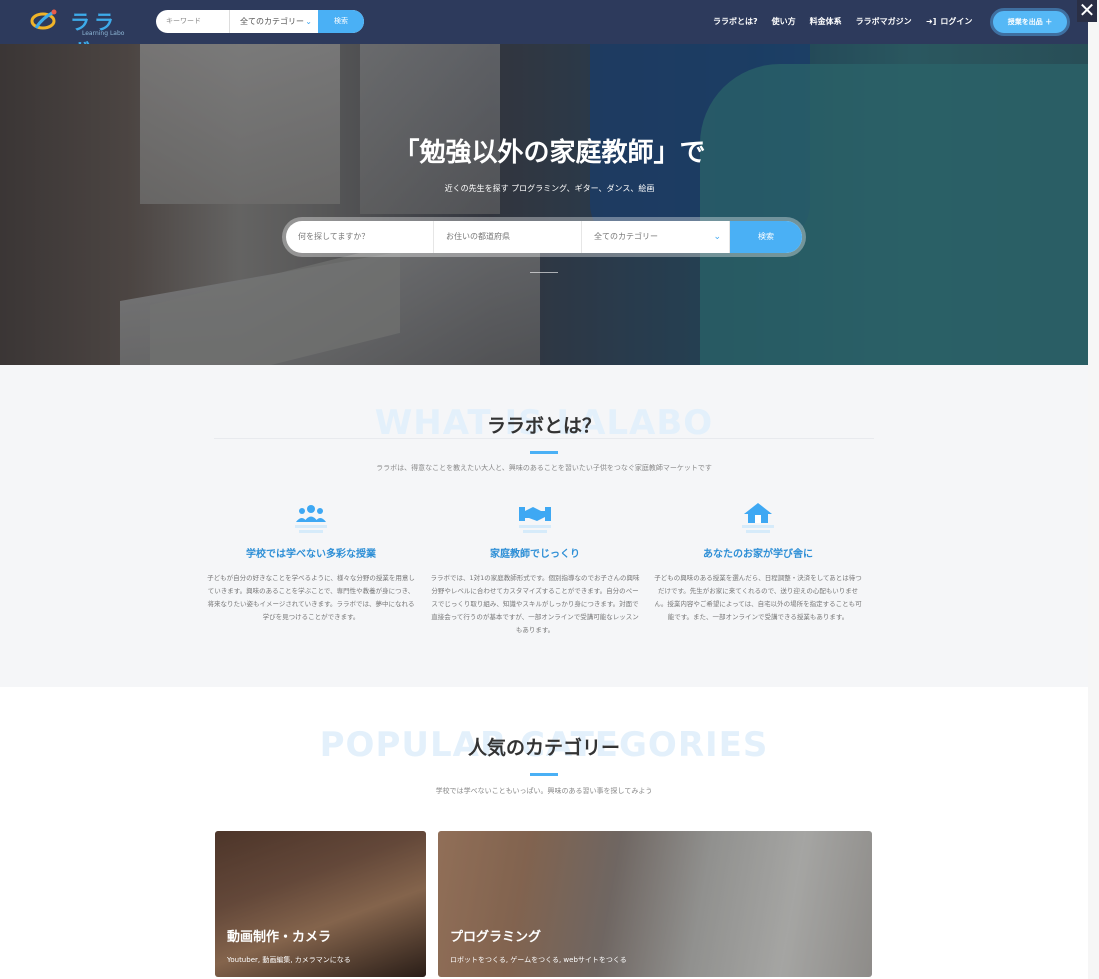 The height and width of the screenshot is (979, 1099). Describe the element at coordinates (43, 19) in the screenshot. I see `logo-mark-icon` at that location.